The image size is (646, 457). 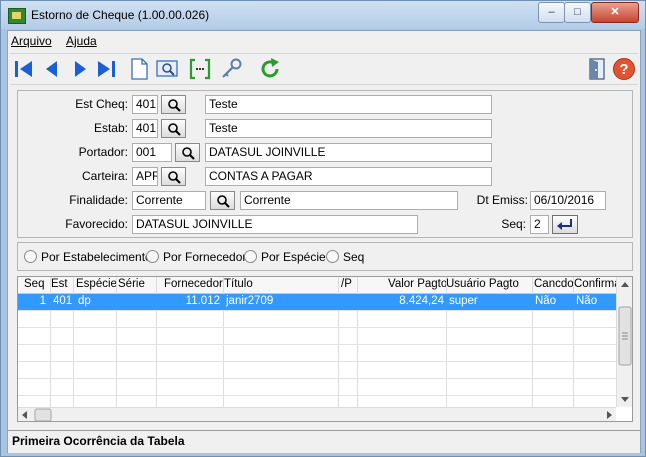 I want to click on toolbar: ?, so click(x=324, y=69).